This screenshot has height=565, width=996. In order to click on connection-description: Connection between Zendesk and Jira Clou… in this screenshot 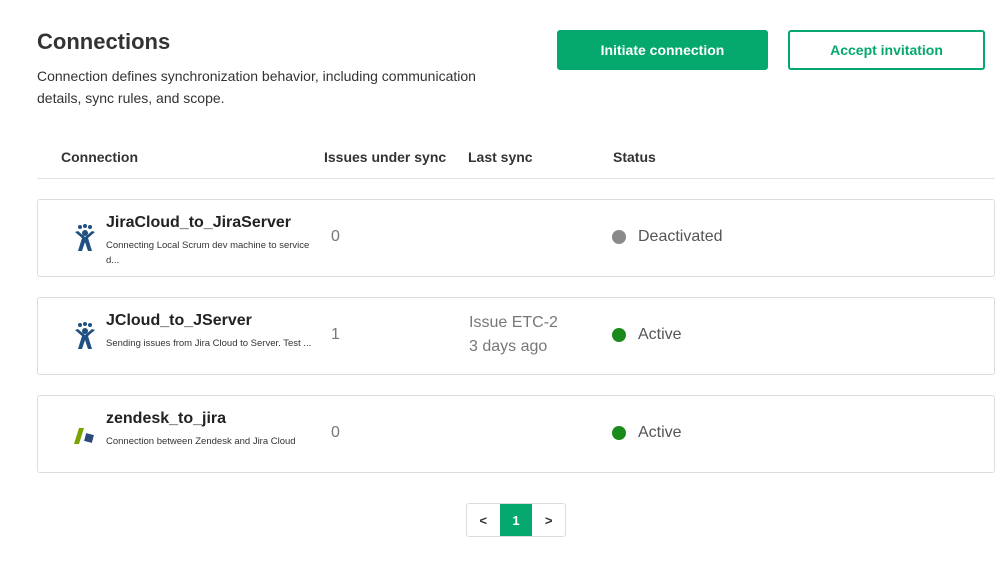, I will do `click(201, 441)`.